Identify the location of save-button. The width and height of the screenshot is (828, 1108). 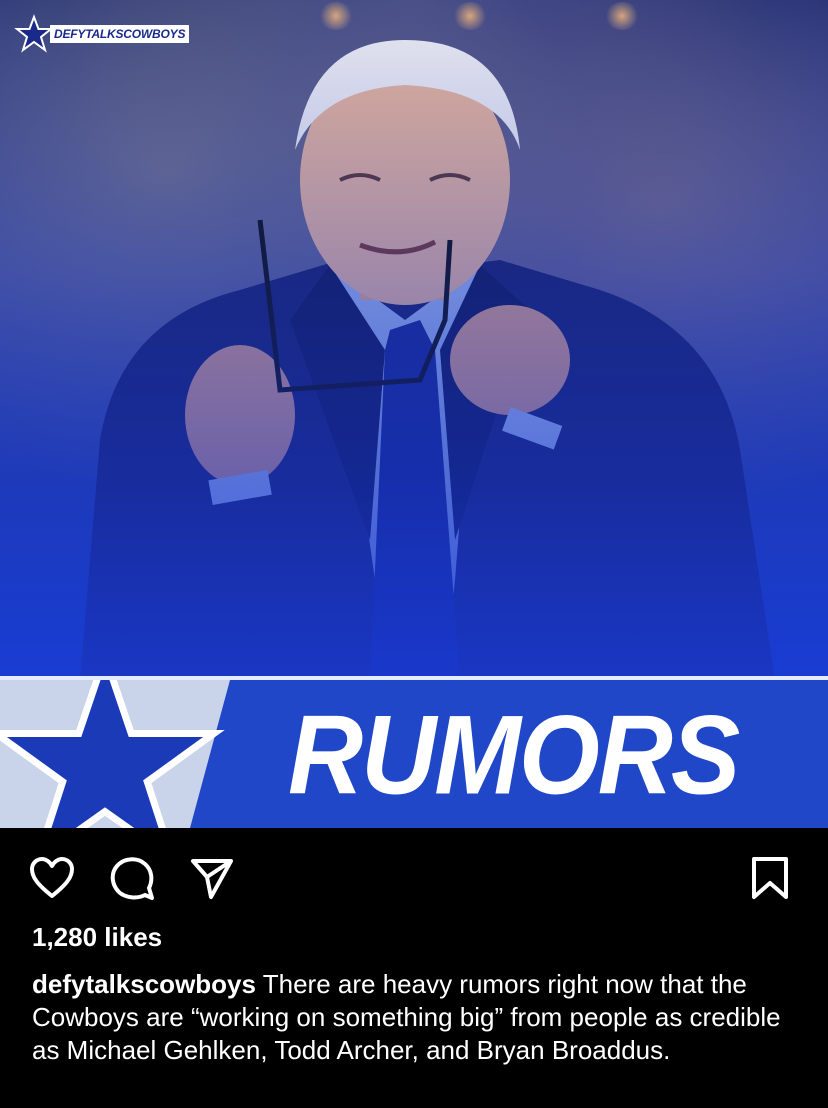
(770, 878).